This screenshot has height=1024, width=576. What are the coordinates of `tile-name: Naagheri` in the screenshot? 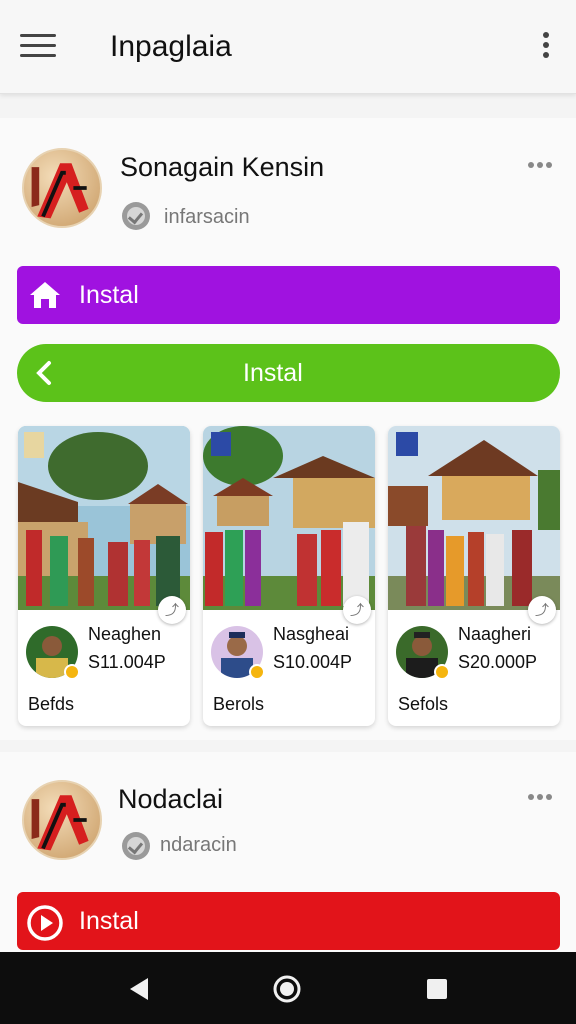 It's located at (495, 634).